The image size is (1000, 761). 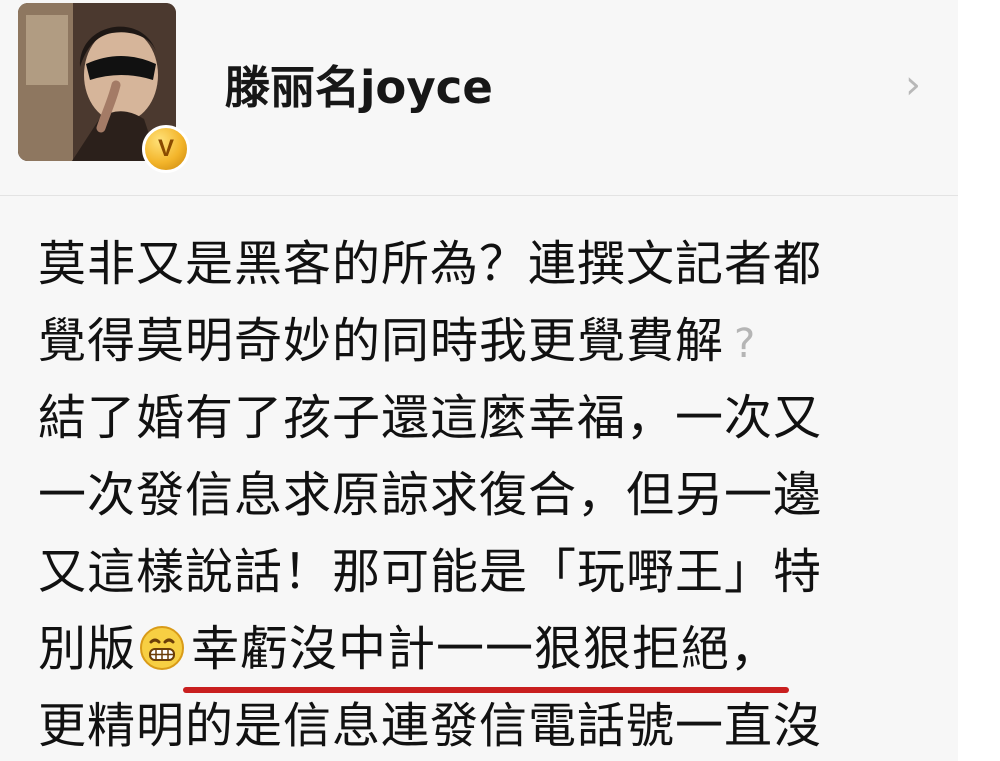 What do you see at coordinates (166, 149) in the screenshot?
I see `verified-badge-icon: V` at bounding box center [166, 149].